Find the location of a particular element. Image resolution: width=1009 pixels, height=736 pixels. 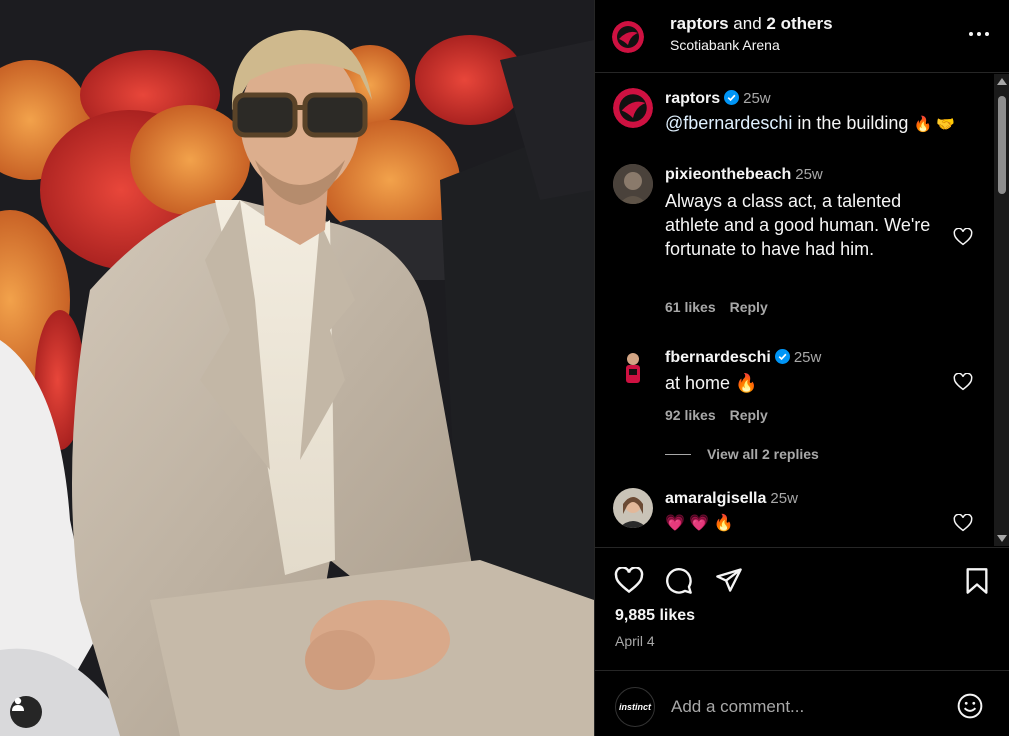

add-comment-bar: instinct is located at coordinates (802, 703).